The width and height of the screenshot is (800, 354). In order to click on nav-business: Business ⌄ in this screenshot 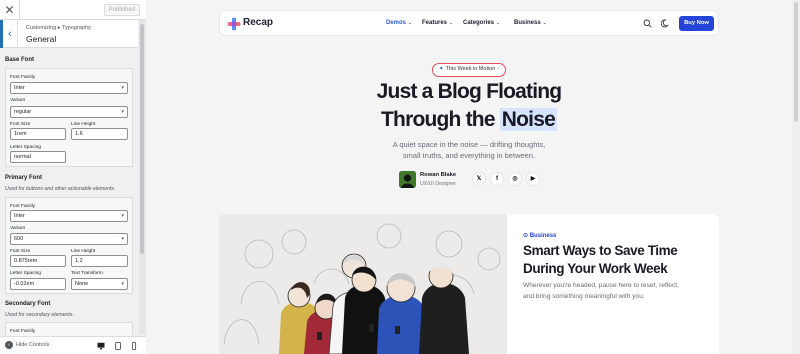, I will do `click(530, 23)`.